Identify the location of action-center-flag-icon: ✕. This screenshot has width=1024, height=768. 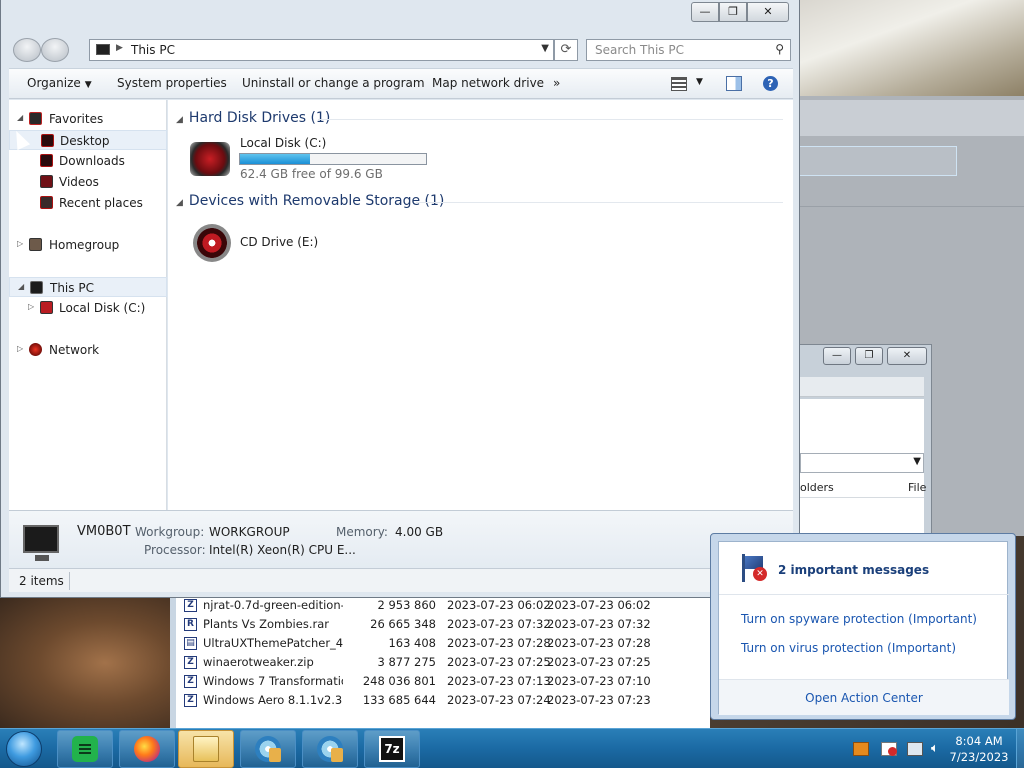
(753, 568).